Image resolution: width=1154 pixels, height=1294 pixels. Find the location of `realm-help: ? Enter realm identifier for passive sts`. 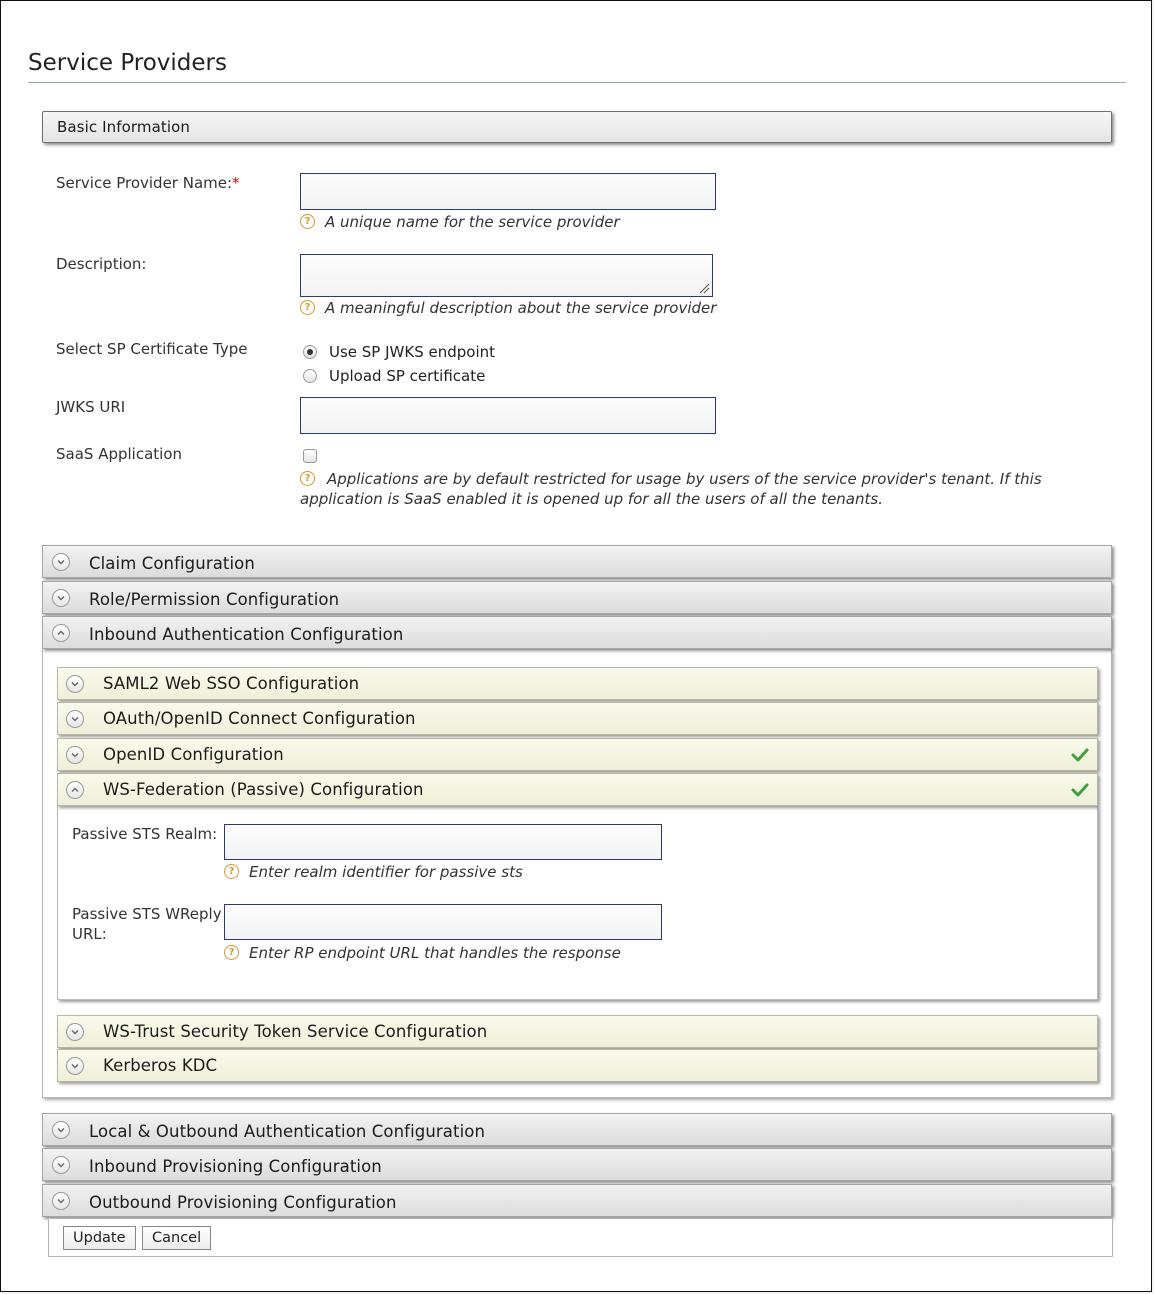

realm-help: ? Enter realm identifier for passive sts is located at coordinates (373, 872).